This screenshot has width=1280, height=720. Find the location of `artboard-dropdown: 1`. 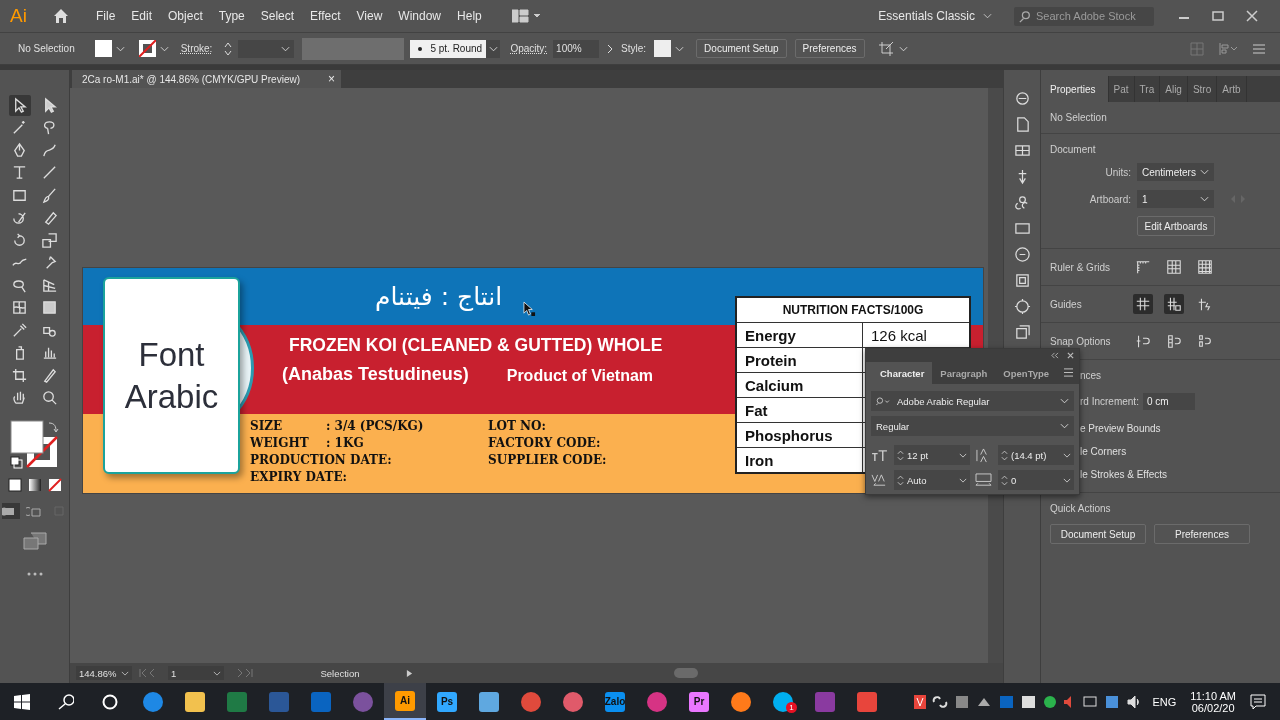

artboard-dropdown: 1 is located at coordinates (1175, 199).